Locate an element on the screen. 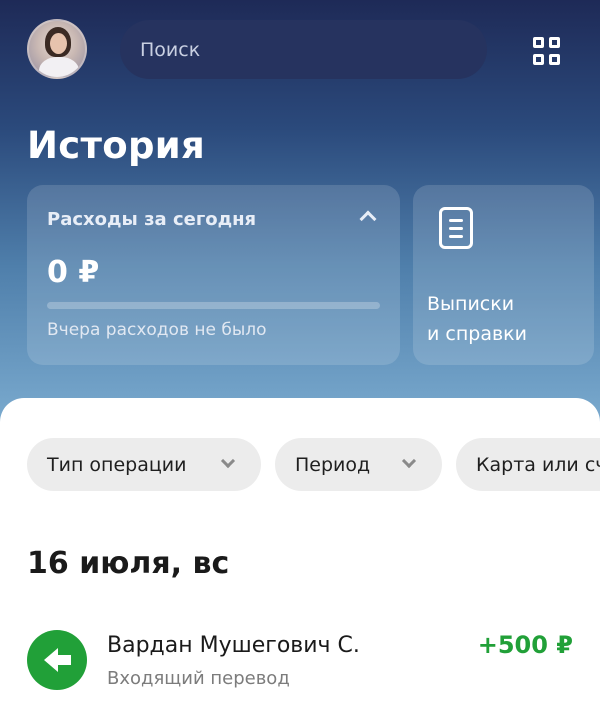 Image resolution: width=600 pixels, height=722 pixels. transaction-name: Вардан Мушегович С. is located at coordinates (233, 645).